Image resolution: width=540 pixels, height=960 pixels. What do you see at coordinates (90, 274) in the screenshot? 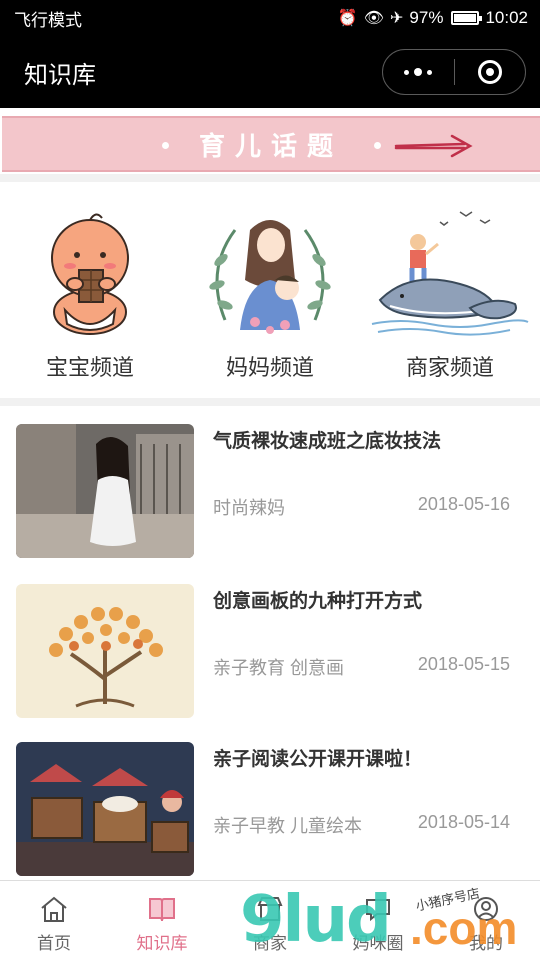
I see `baby-icon` at bounding box center [90, 274].